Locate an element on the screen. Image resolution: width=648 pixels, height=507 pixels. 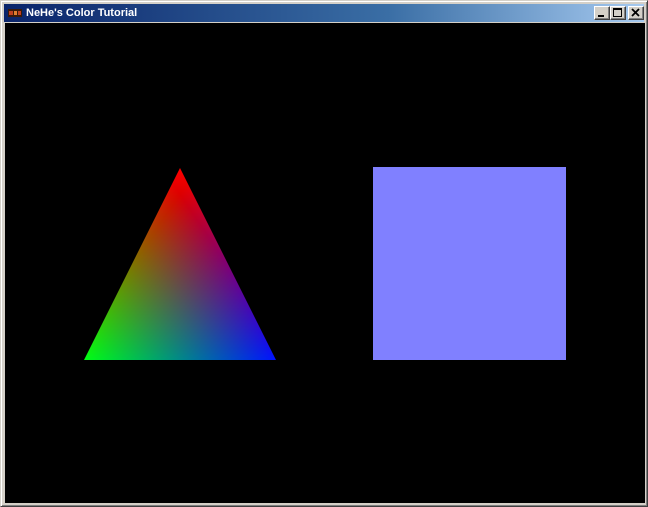
maximize-icon is located at coordinates (617, 12).